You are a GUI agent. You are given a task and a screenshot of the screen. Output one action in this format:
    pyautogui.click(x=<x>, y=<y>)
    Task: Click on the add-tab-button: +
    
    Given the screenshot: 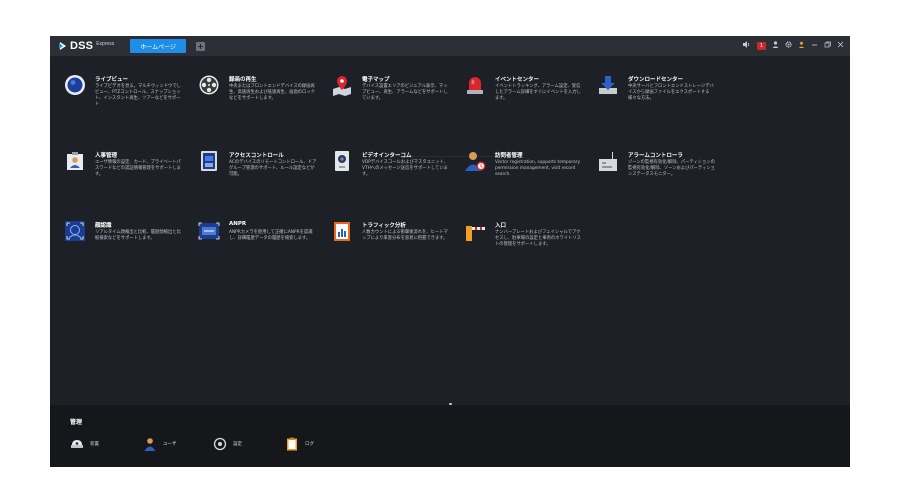 What is the action you would take?
    pyautogui.click(x=200, y=46)
    